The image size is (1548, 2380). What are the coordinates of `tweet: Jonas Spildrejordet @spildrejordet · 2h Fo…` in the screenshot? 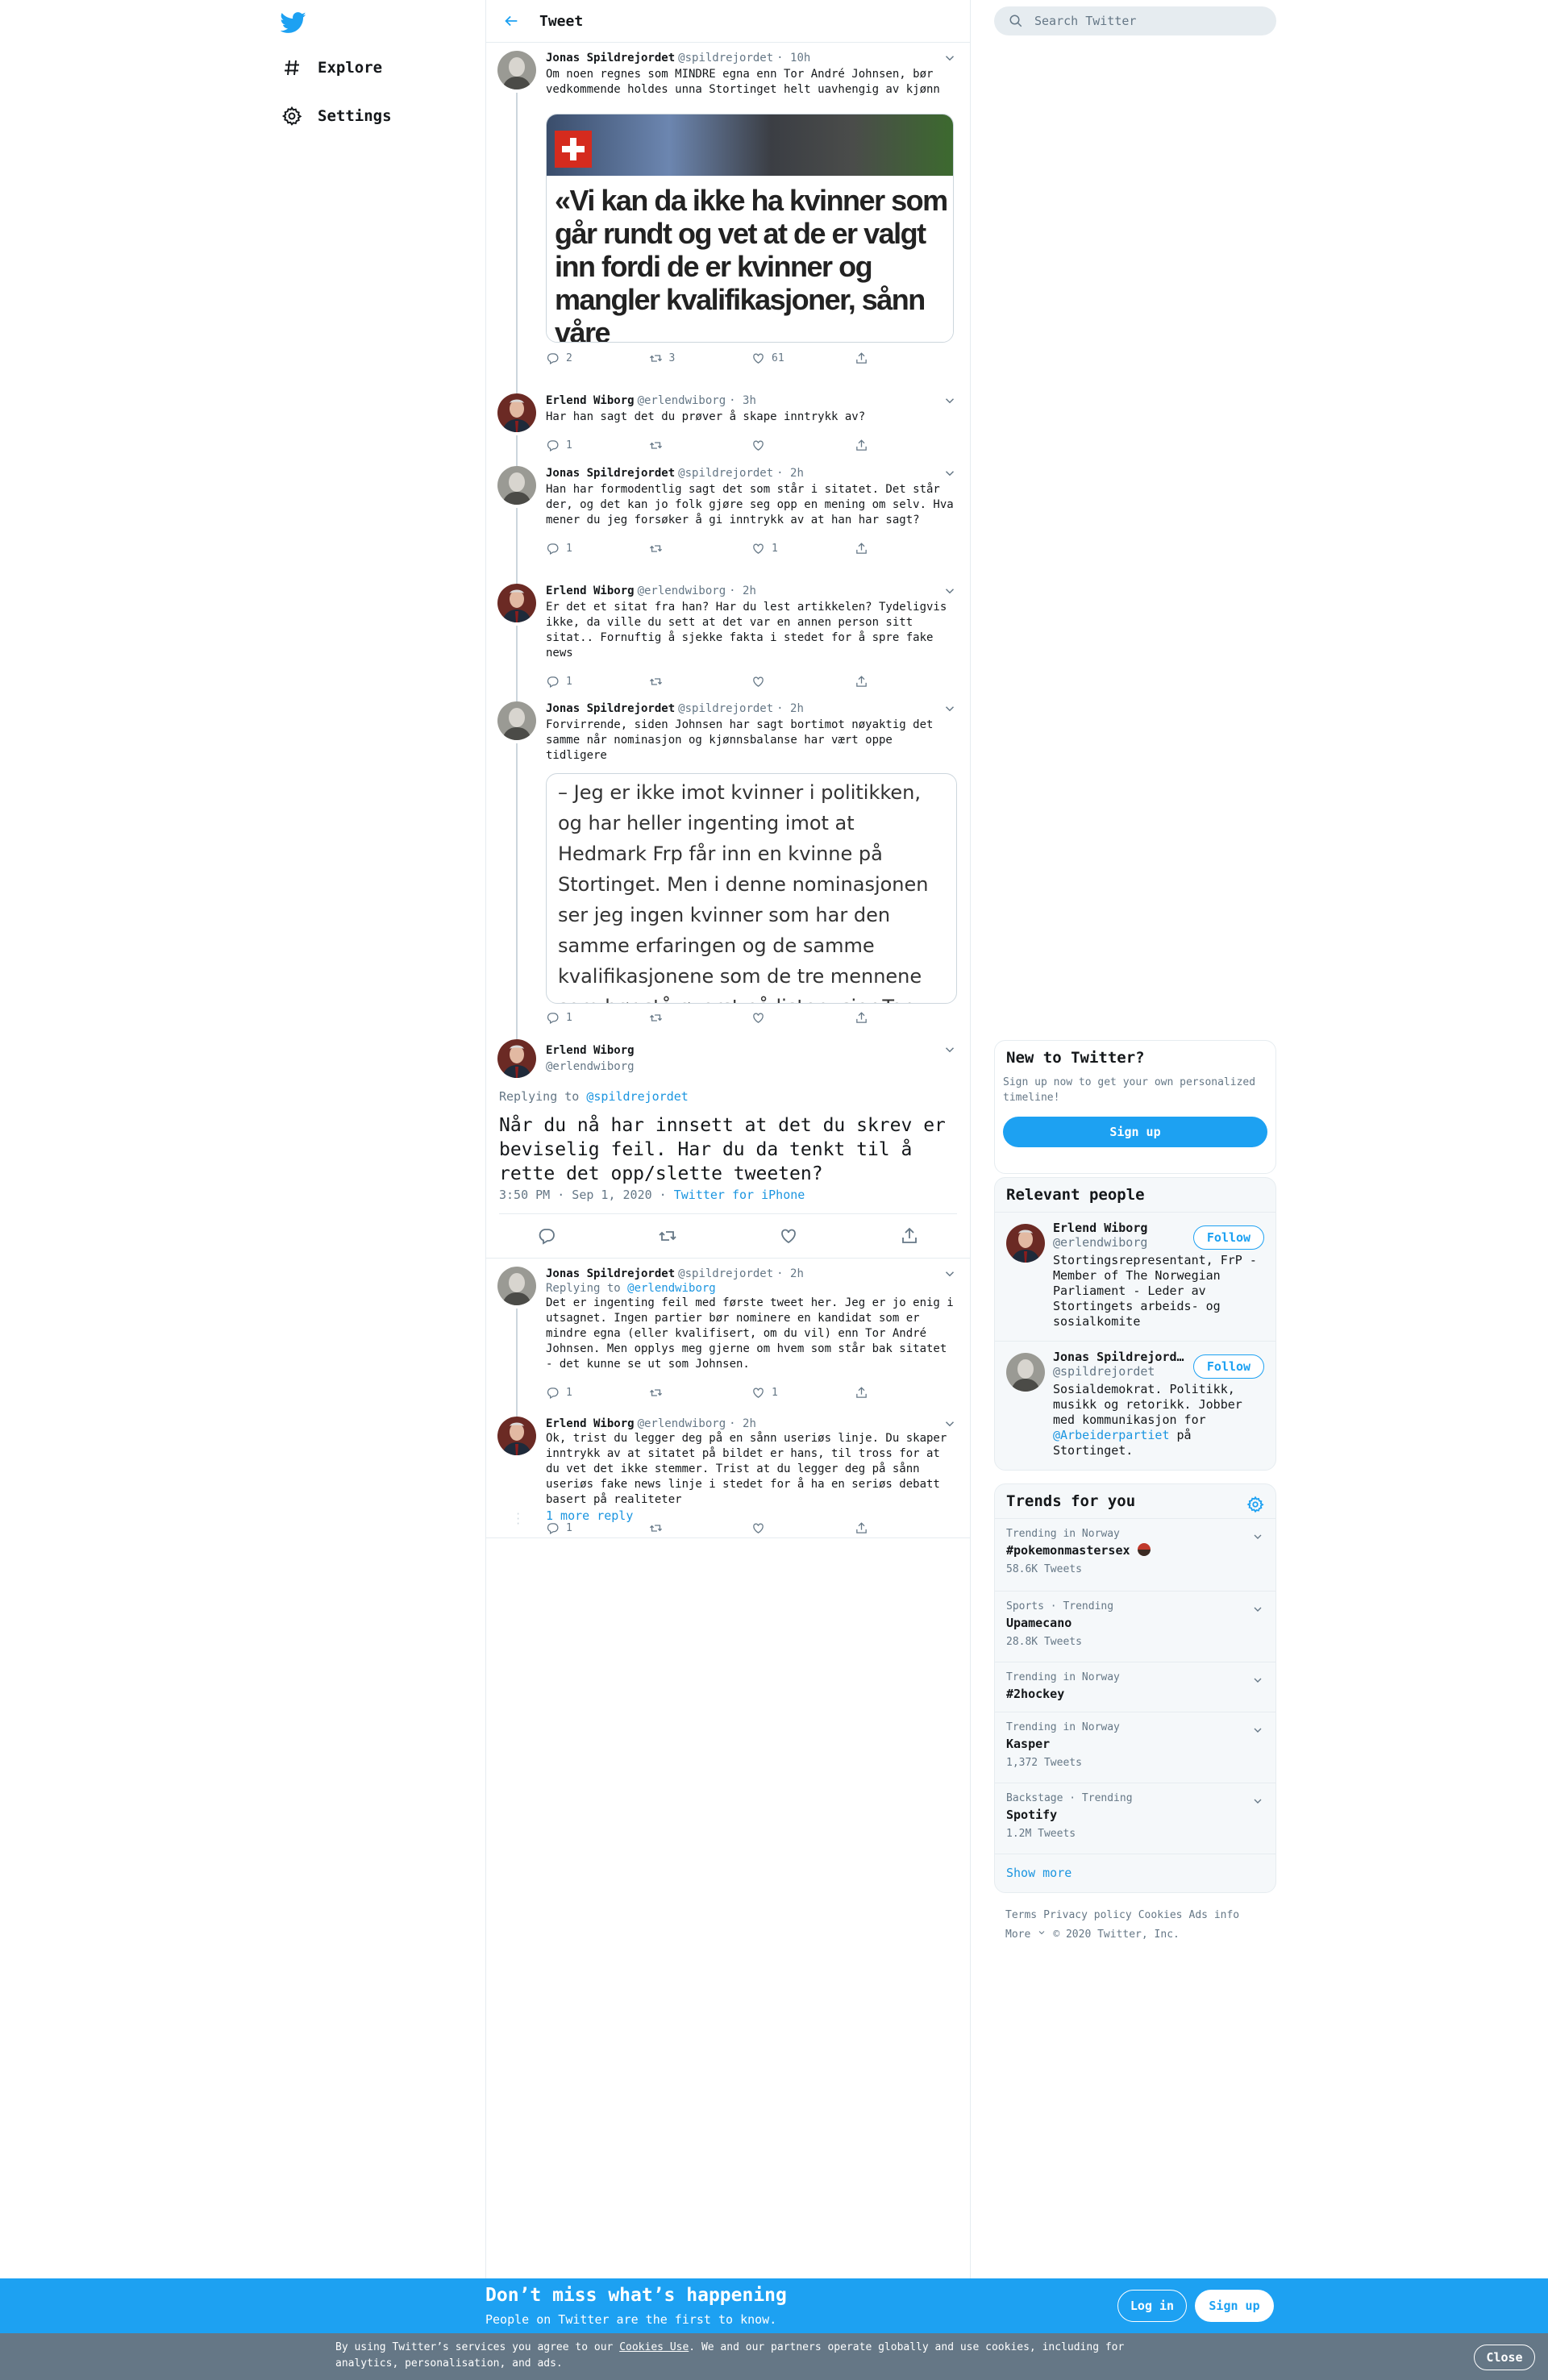 It's located at (728, 866).